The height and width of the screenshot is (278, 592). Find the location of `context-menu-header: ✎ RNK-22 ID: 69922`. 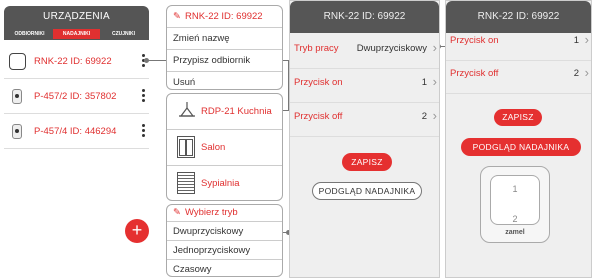

context-menu-header: ✎ RNK-22 ID: 69922 is located at coordinates (224, 17).